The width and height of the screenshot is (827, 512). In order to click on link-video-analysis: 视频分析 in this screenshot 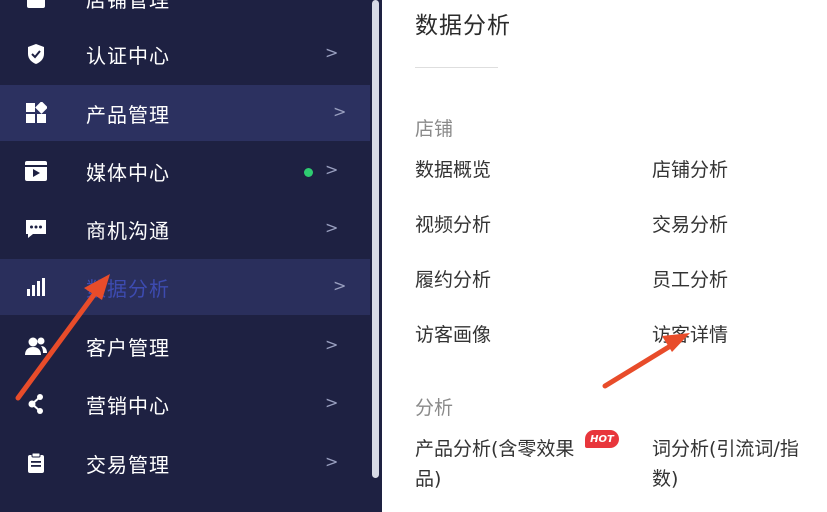, I will do `click(453, 225)`.